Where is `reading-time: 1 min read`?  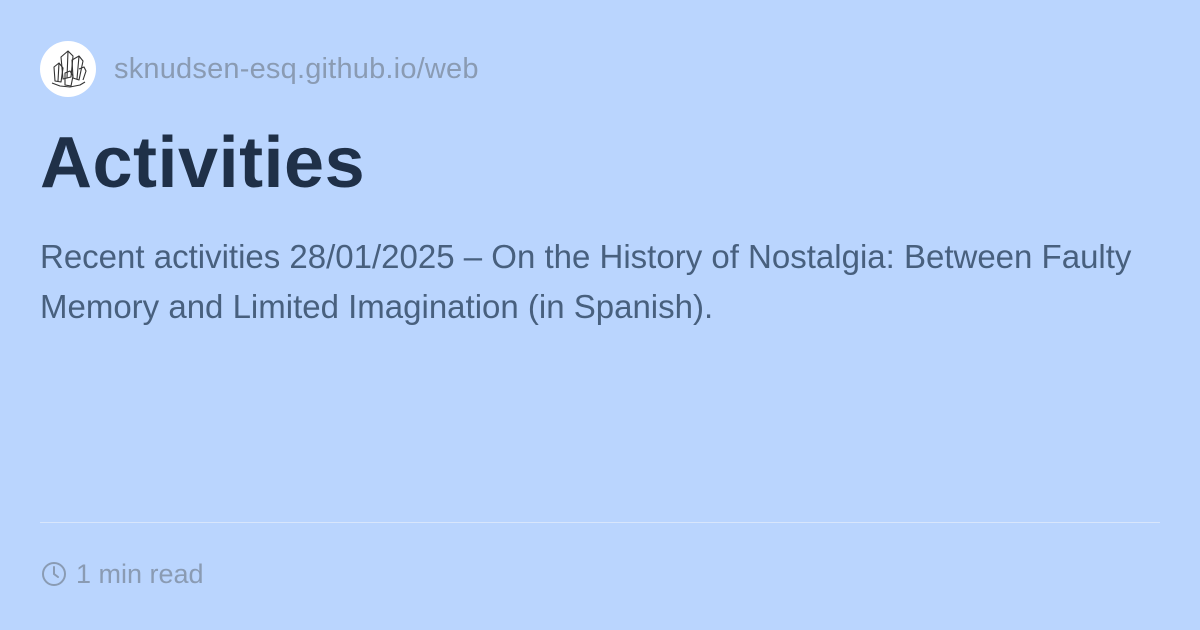 reading-time: 1 min read is located at coordinates (122, 574).